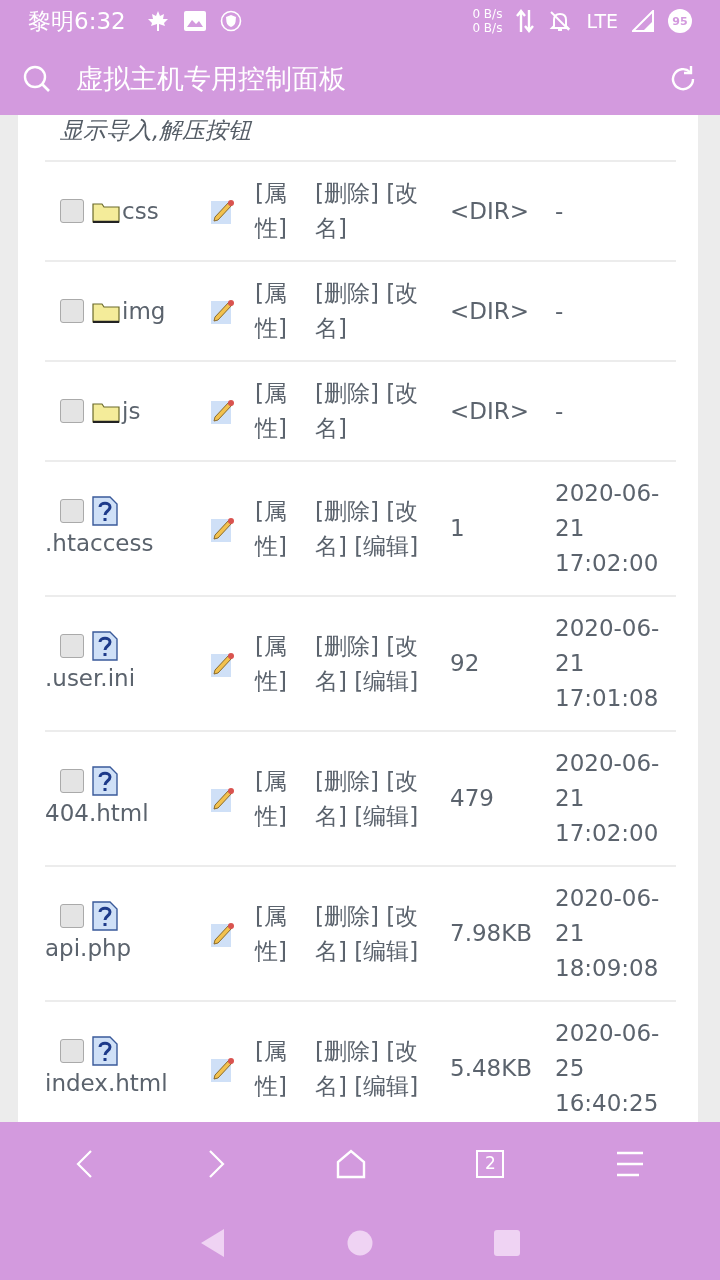  I want to click on modified-time: 2020-06-21 17:01:08, so click(608, 663).